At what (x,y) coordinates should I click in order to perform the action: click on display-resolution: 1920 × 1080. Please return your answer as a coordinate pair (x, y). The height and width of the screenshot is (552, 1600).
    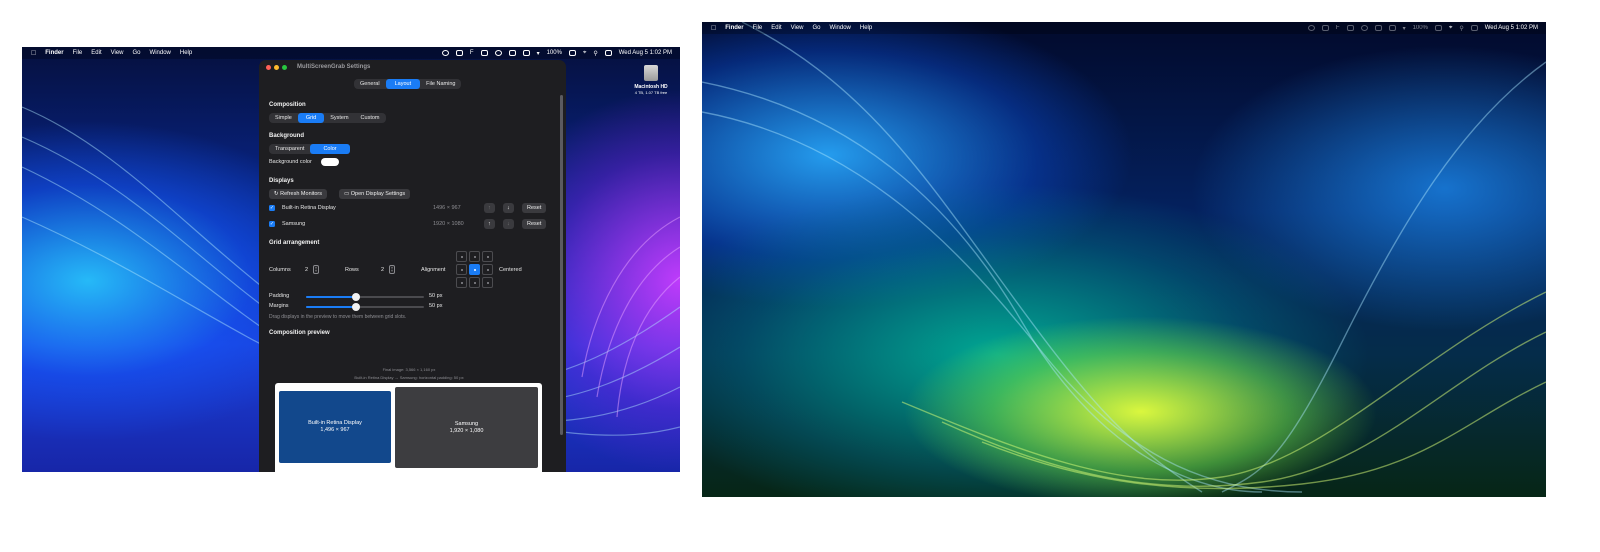
    Looking at the image, I should click on (448, 224).